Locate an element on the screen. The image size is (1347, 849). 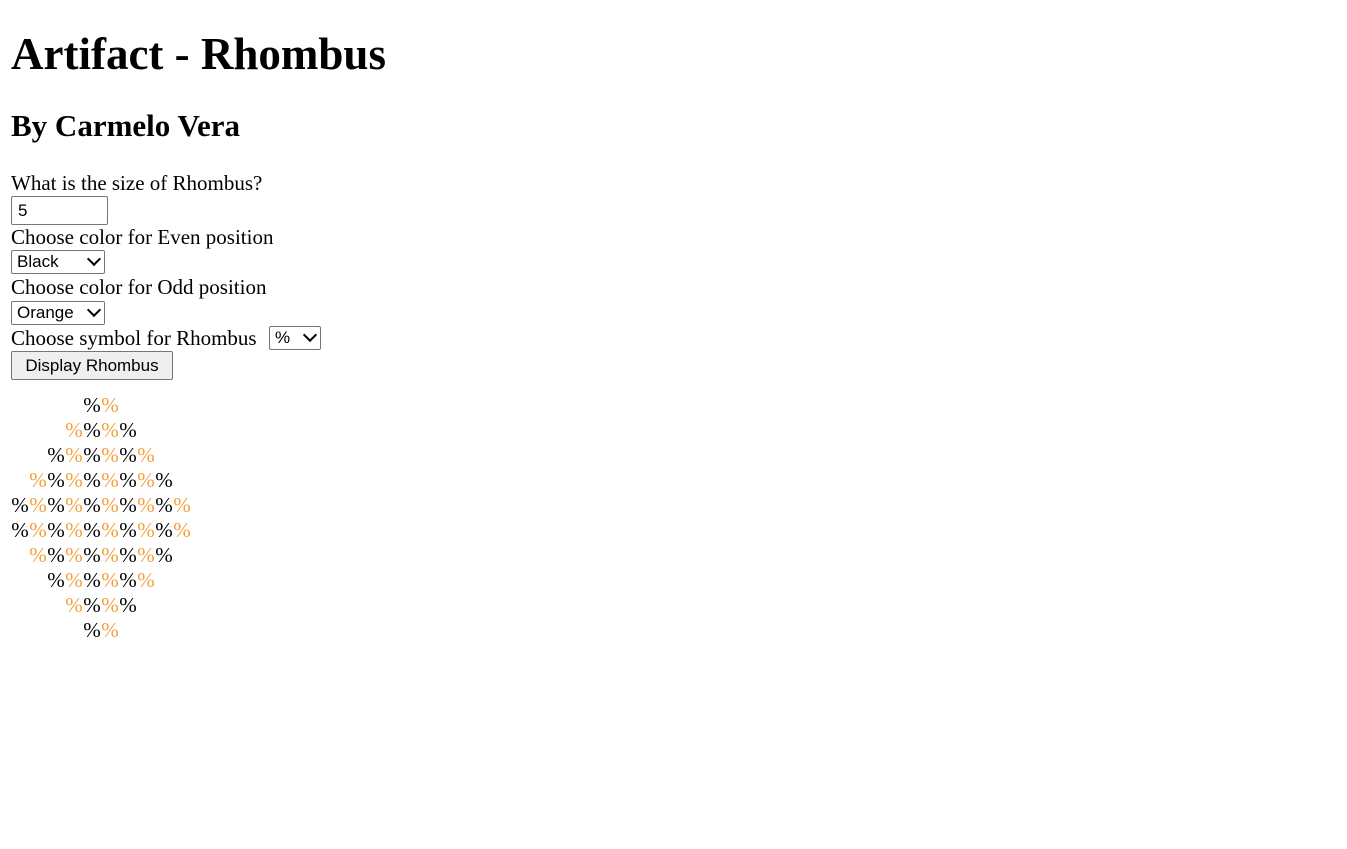
size-label: What is the size of Rhombus? is located at coordinates (137, 183).